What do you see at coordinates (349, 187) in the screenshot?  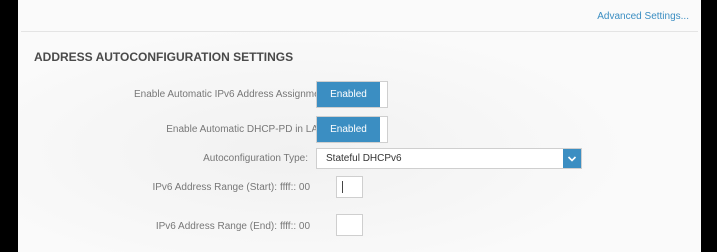 I see `range-start-input` at bounding box center [349, 187].